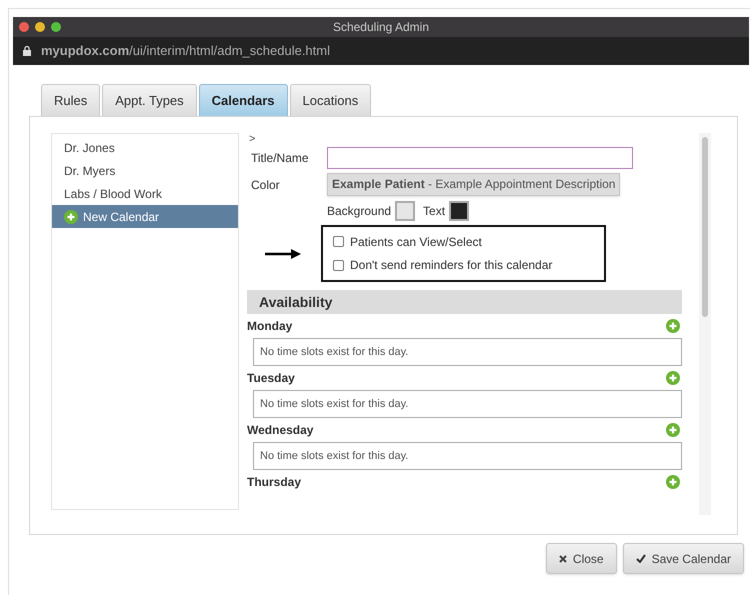 Image resolution: width=750 pixels, height=595 pixels. Describe the element at coordinates (359, 211) in the screenshot. I see `field-label: Background` at that location.